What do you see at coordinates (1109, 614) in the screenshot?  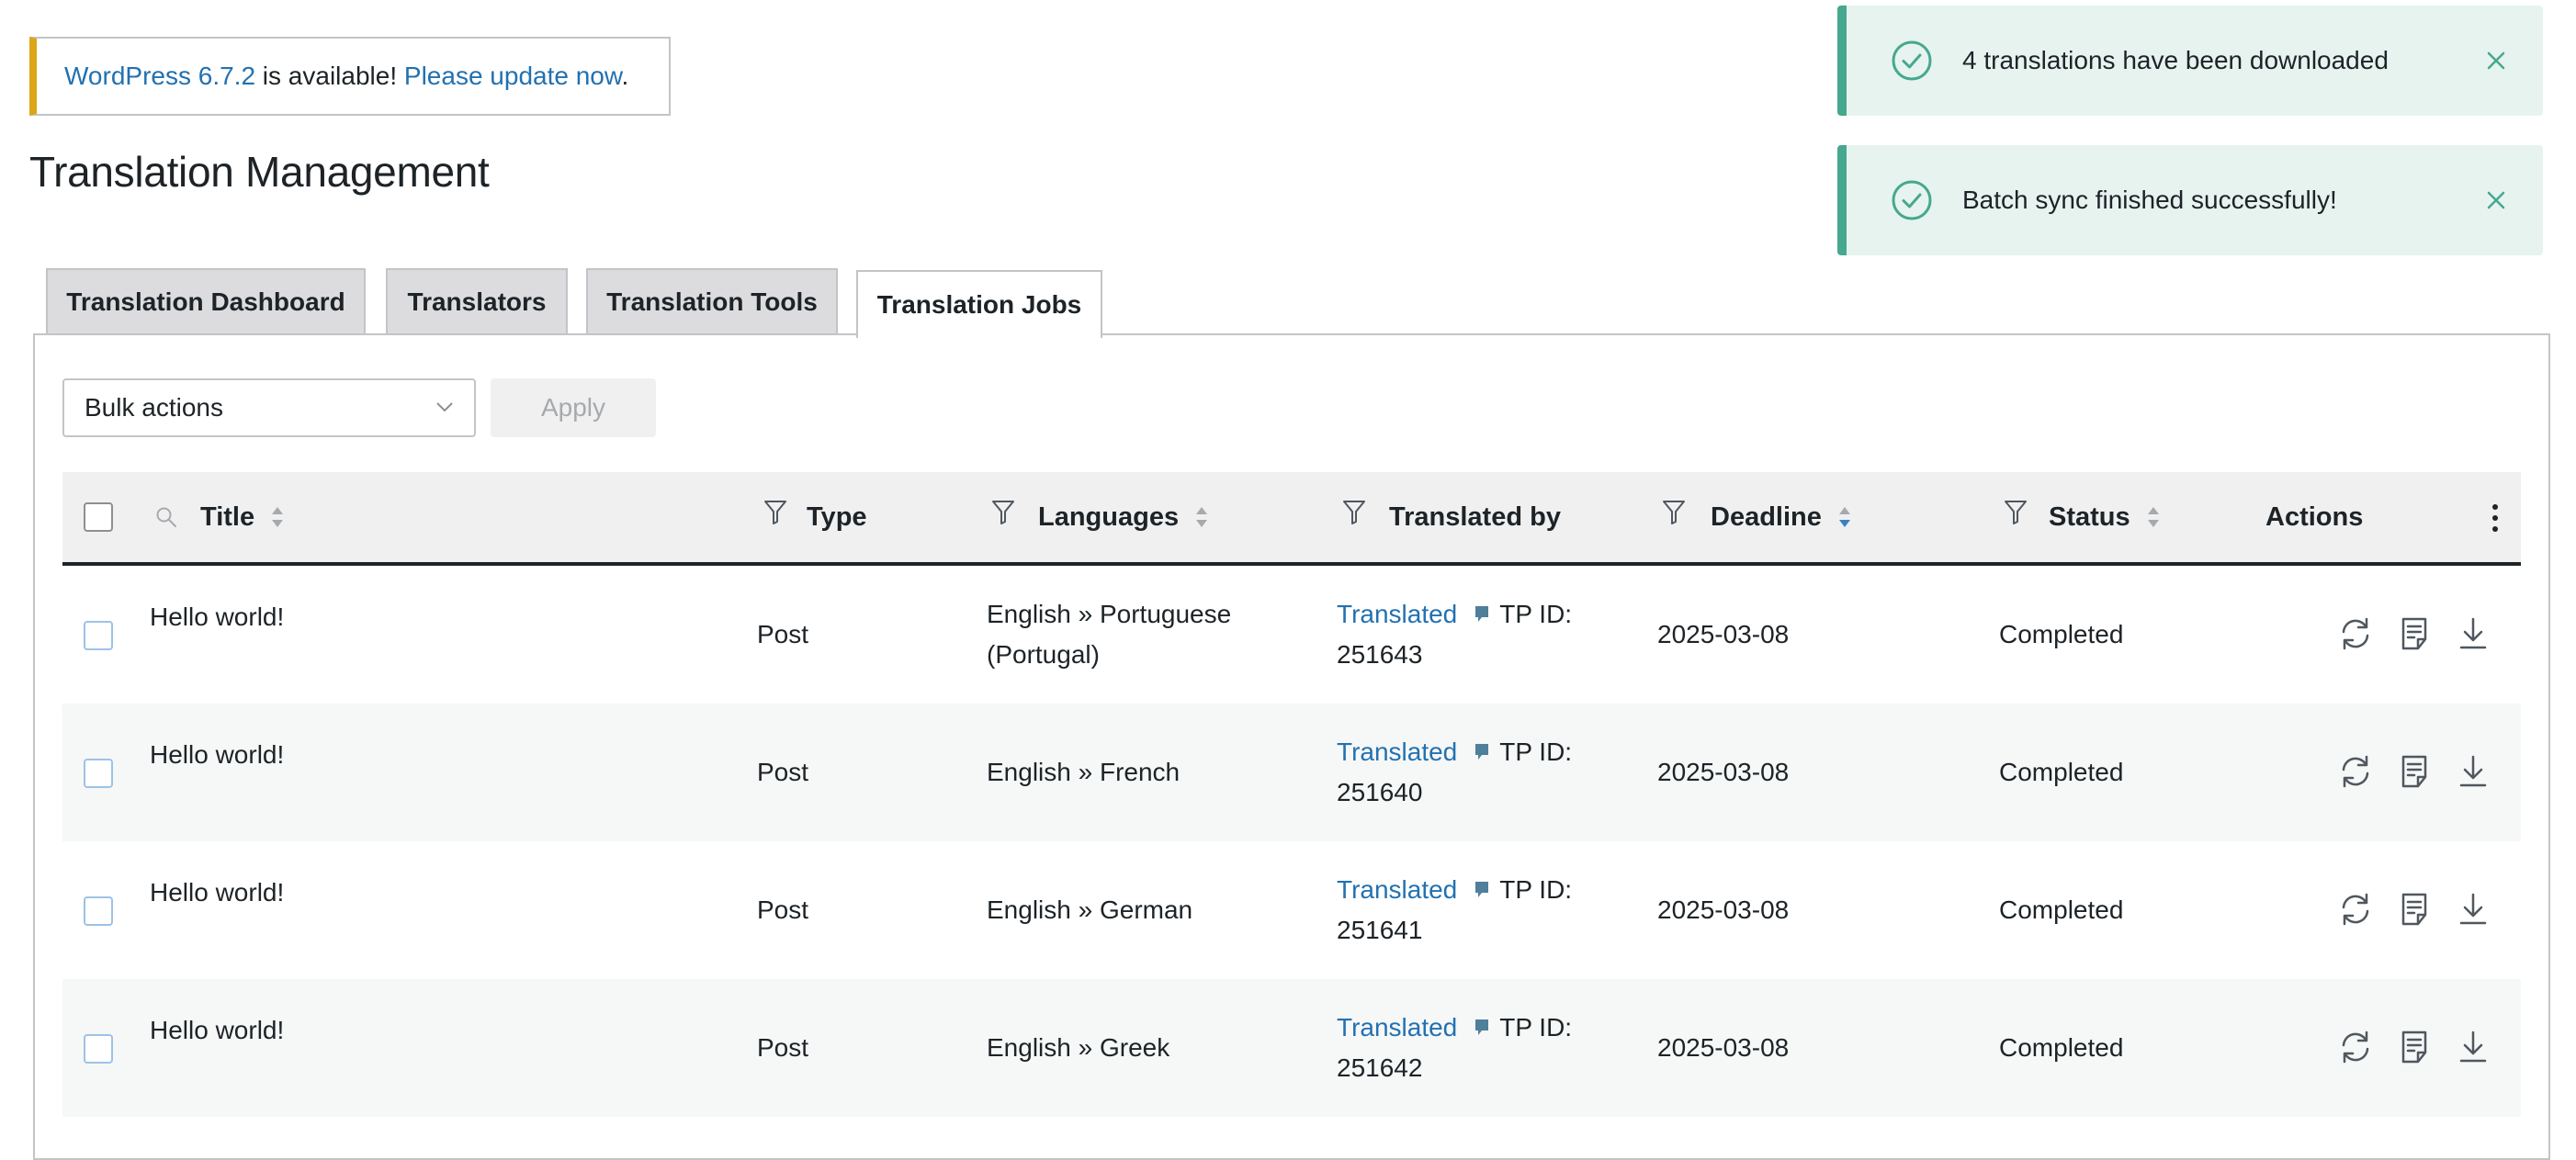 I see `languages-line: English » Portuguese` at bounding box center [1109, 614].